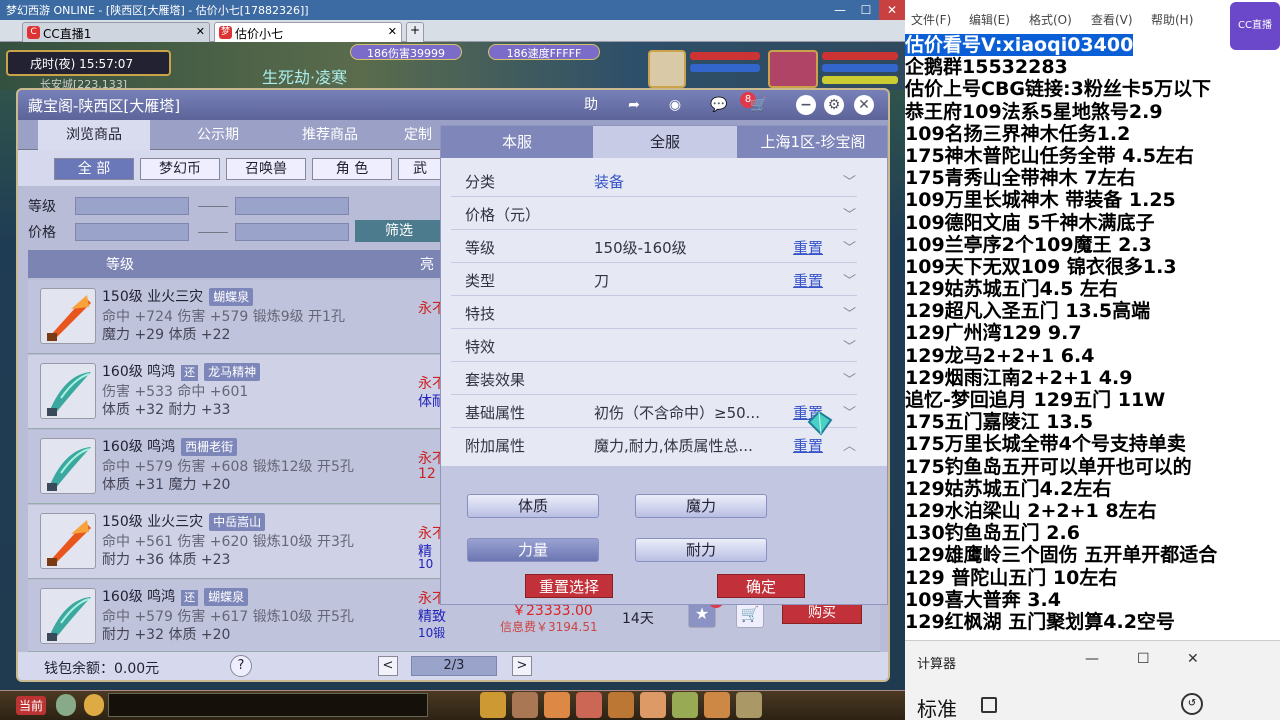 This screenshot has height=720, width=1280. Describe the element at coordinates (557, 705) in the screenshot. I see `team-icon` at that location.